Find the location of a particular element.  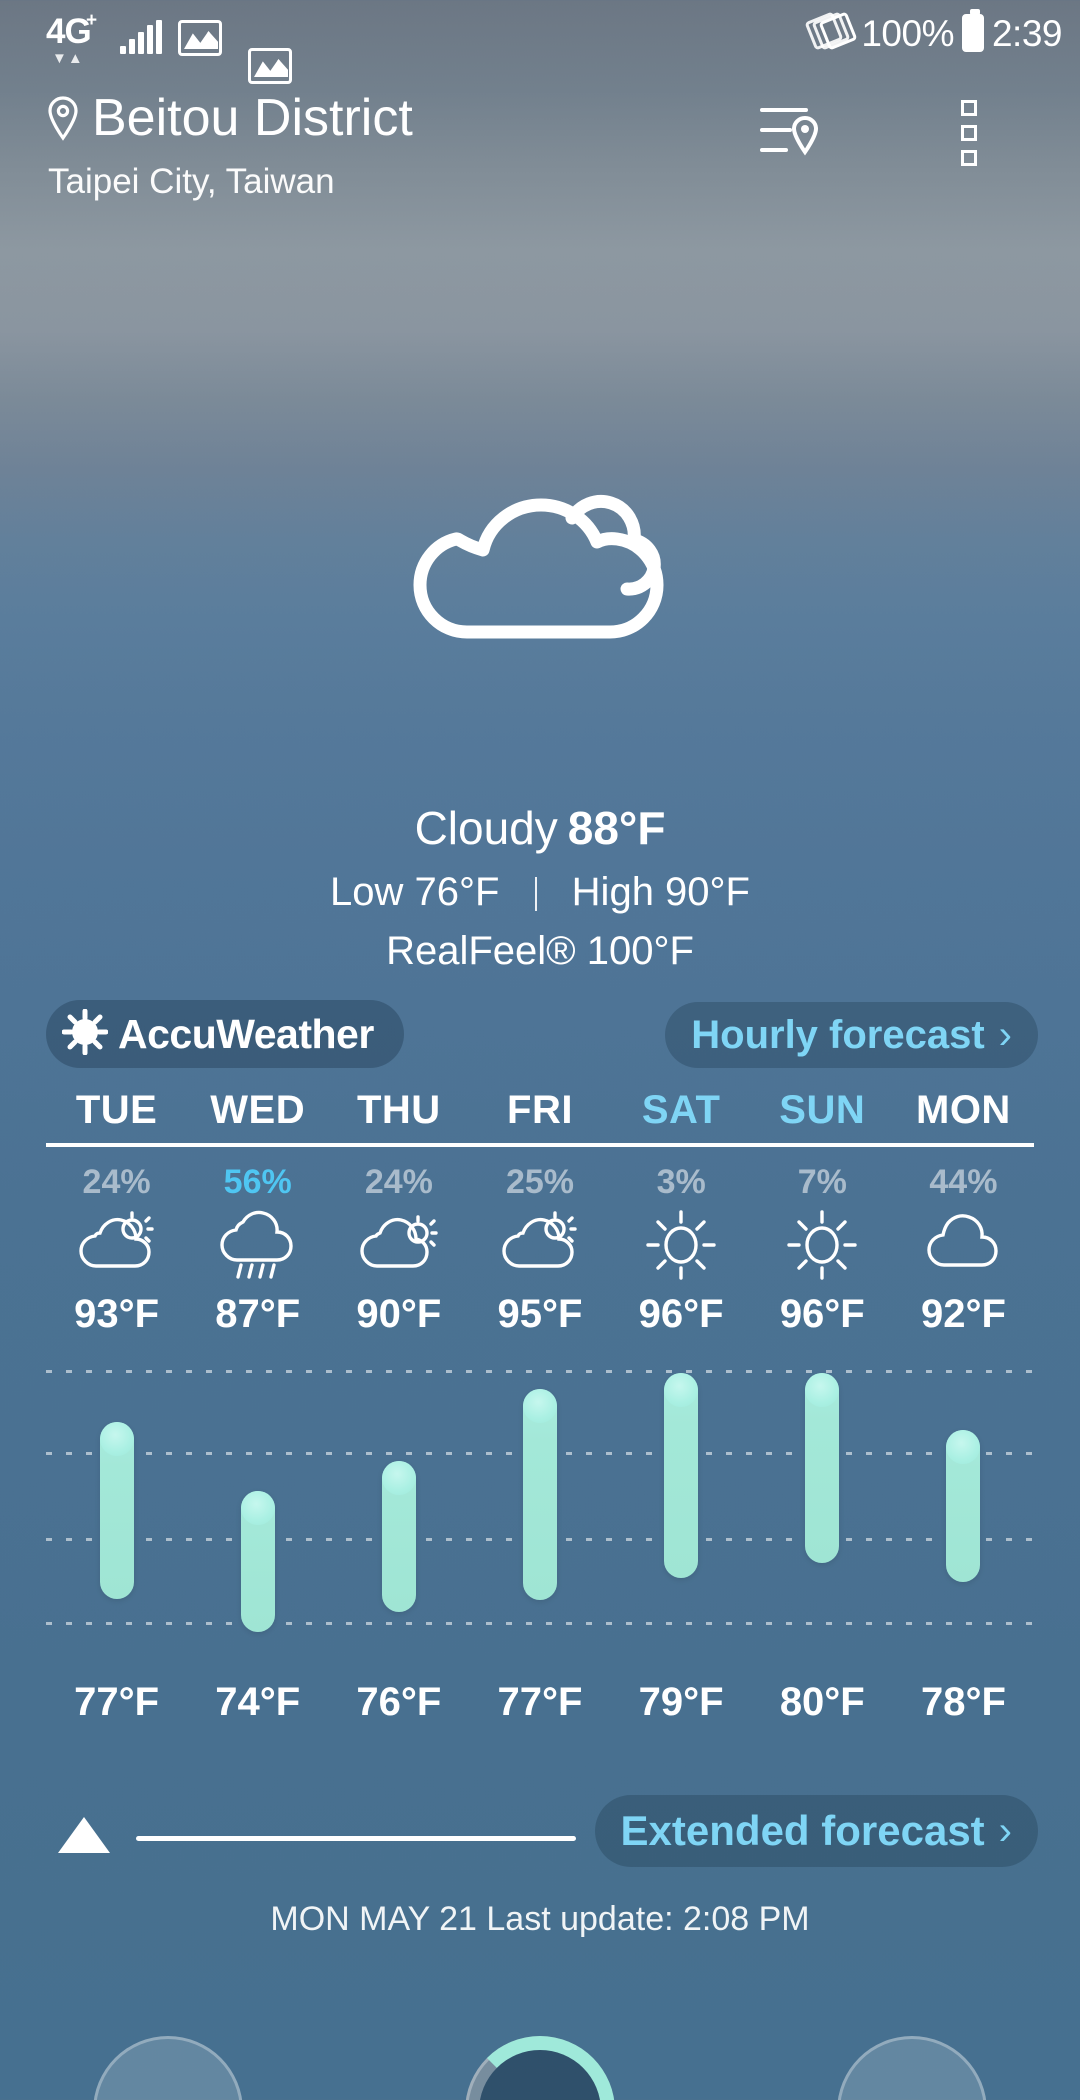

precipitation-row: 24% 56% 24% 25% 3% 7% 44% is located at coordinates (540, 1182).